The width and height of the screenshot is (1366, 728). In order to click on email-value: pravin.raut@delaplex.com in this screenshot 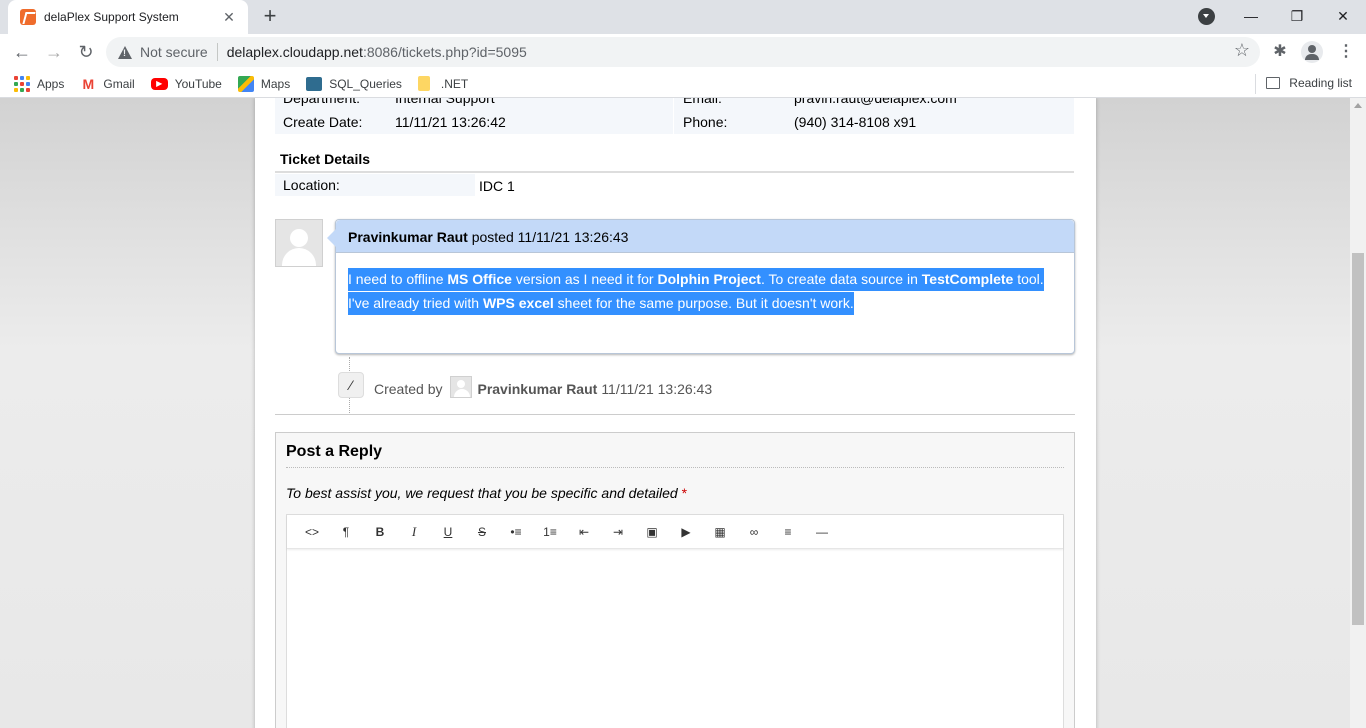, I will do `click(875, 102)`.